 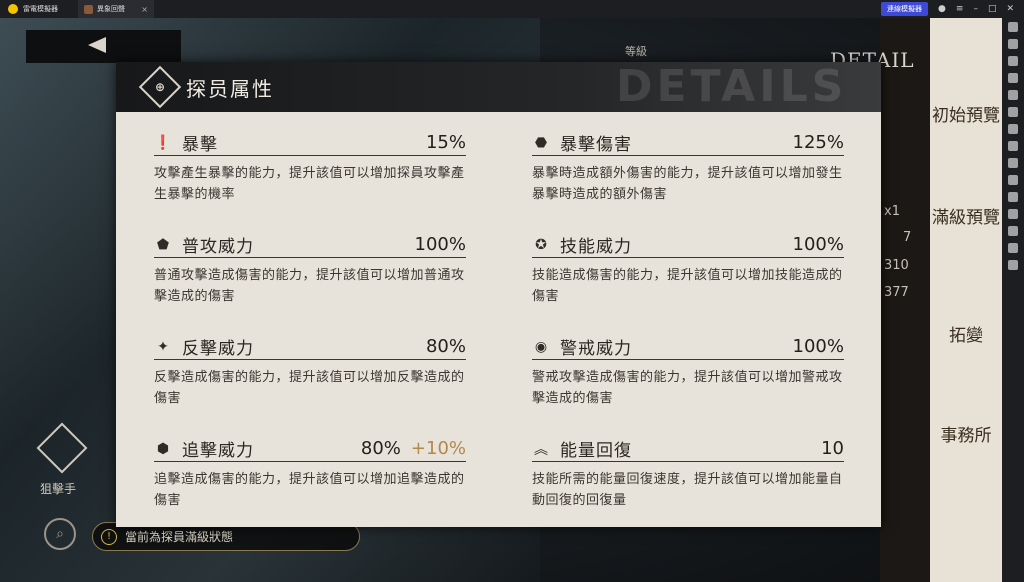 What do you see at coordinates (636, 51) in the screenshot?
I see `level-label: 等級` at bounding box center [636, 51].